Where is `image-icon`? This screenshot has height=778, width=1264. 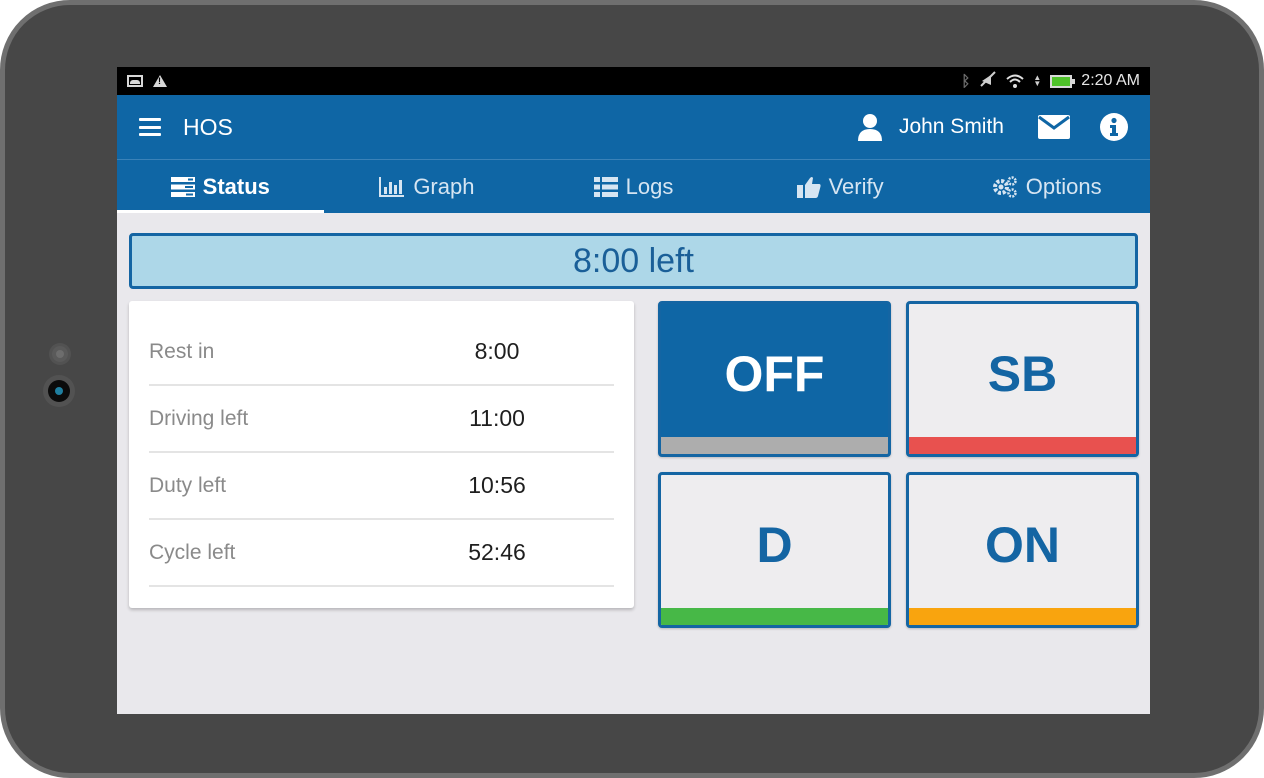
image-icon is located at coordinates (135, 81).